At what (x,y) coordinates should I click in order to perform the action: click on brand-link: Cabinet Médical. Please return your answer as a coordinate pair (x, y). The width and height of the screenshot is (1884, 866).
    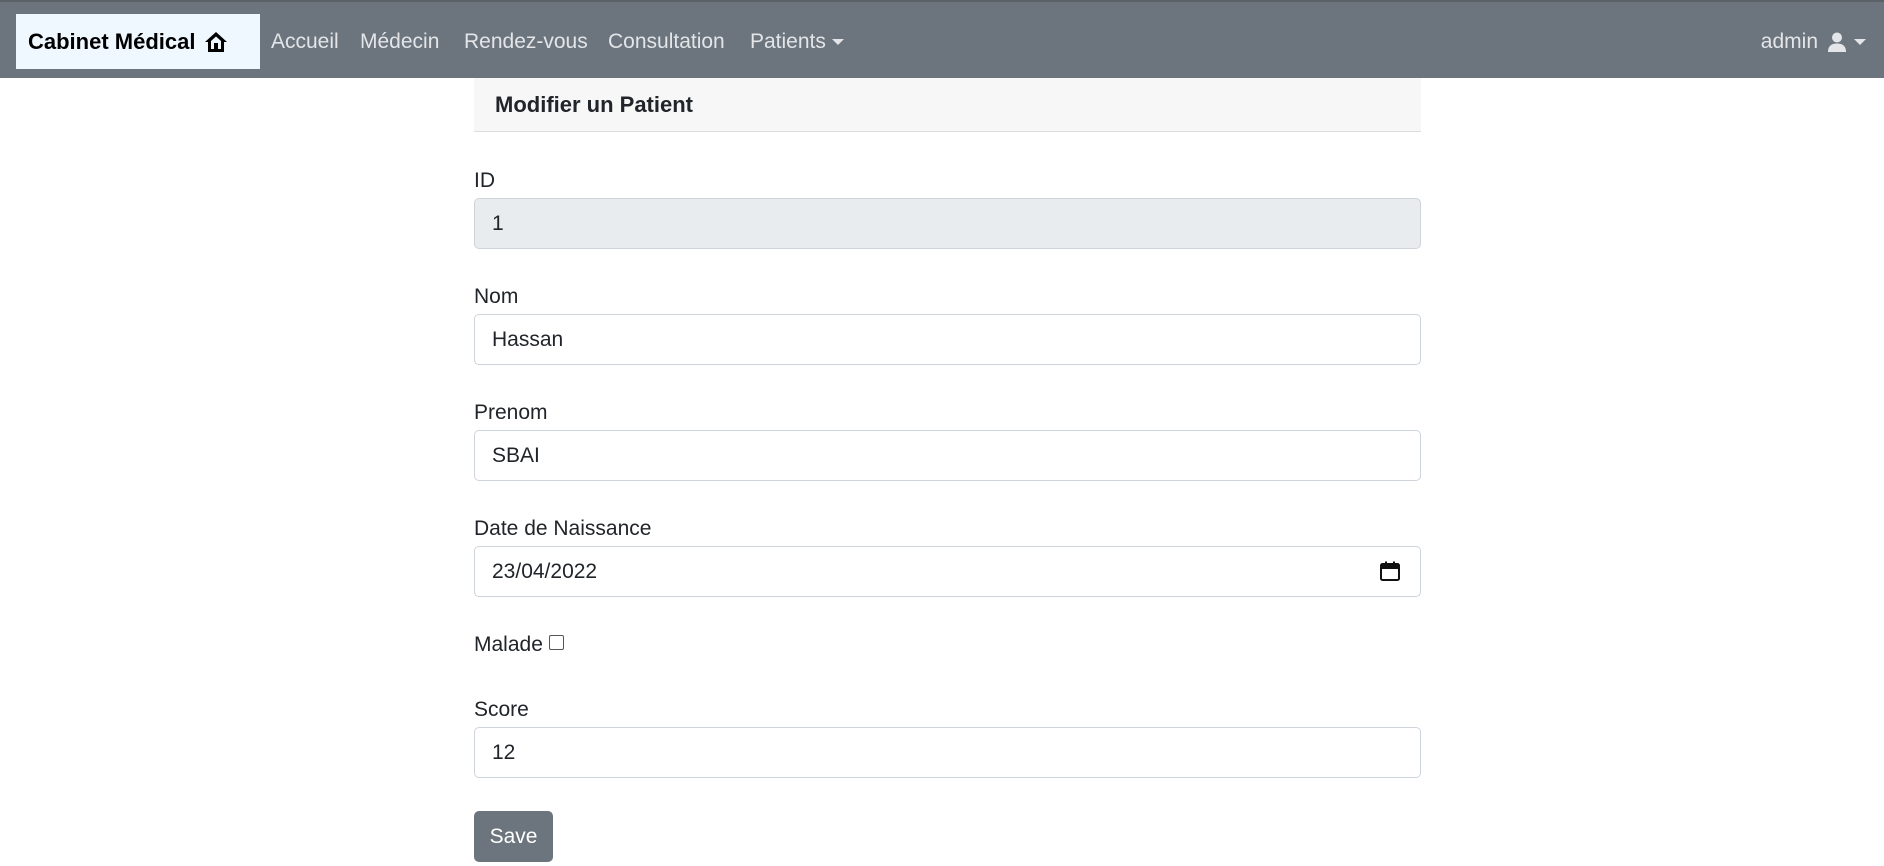
    Looking at the image, I should click on (138, 41).